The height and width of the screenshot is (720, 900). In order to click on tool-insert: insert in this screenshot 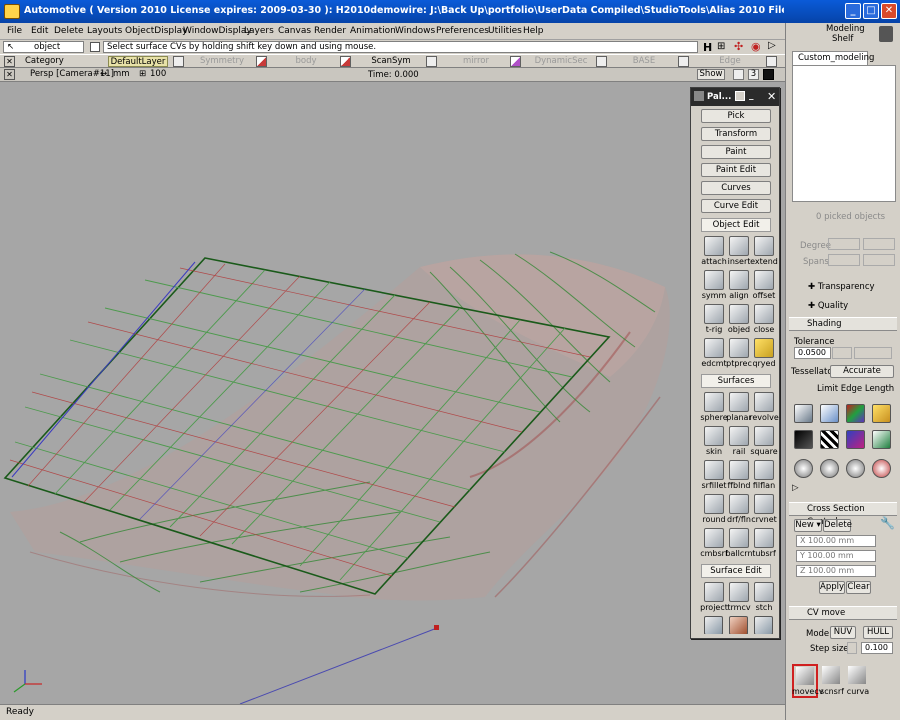, I will do `click(739, 254)`.